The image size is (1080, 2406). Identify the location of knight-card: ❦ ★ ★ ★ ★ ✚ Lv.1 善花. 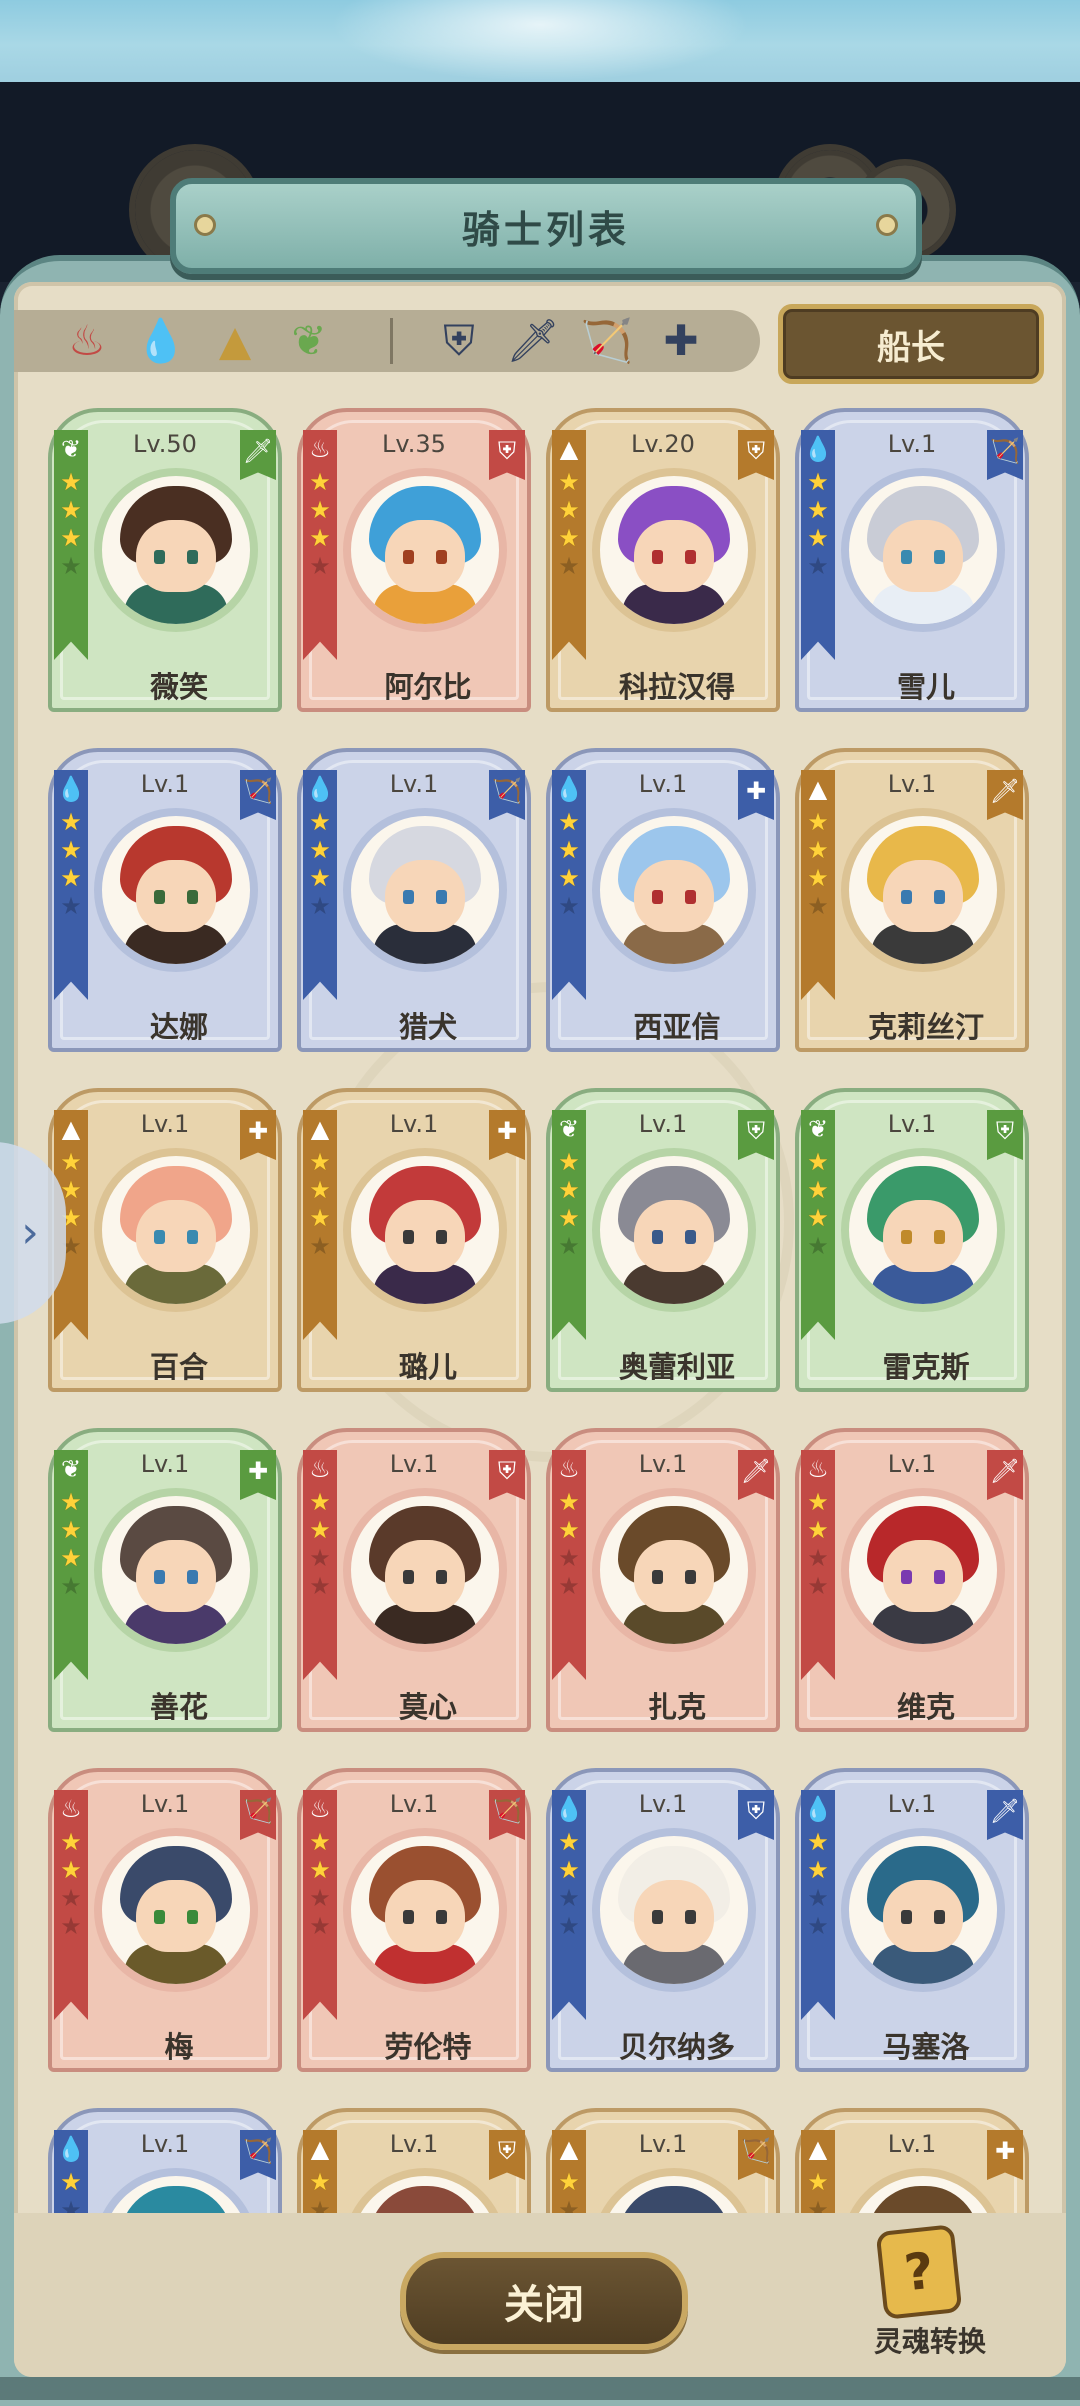
(165, 1580).